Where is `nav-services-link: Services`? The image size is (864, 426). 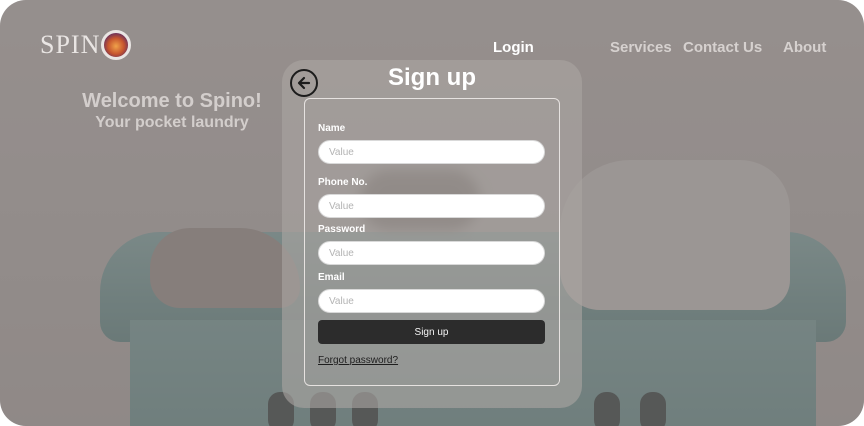 nav-services-link: Services is located at coordinates (641, 47).